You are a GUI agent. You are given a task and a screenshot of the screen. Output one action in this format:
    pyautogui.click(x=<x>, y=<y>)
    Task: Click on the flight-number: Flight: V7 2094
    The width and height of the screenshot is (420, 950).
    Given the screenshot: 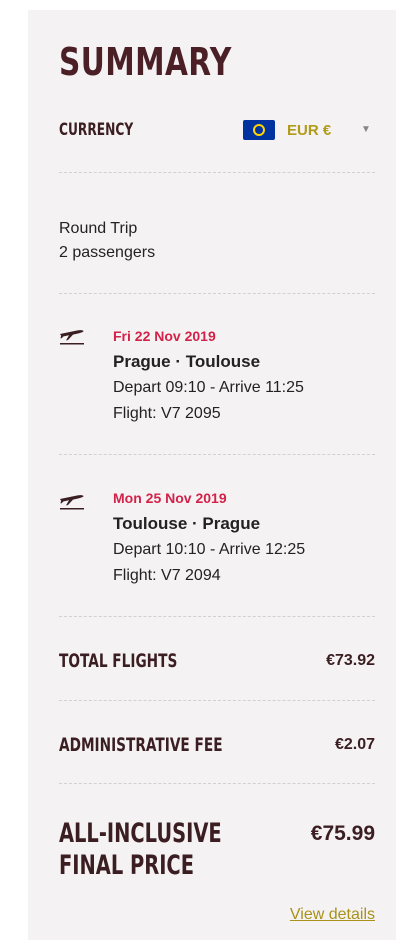 What is the action you would take?
    pyautogui.click(x=167, y=575)
    